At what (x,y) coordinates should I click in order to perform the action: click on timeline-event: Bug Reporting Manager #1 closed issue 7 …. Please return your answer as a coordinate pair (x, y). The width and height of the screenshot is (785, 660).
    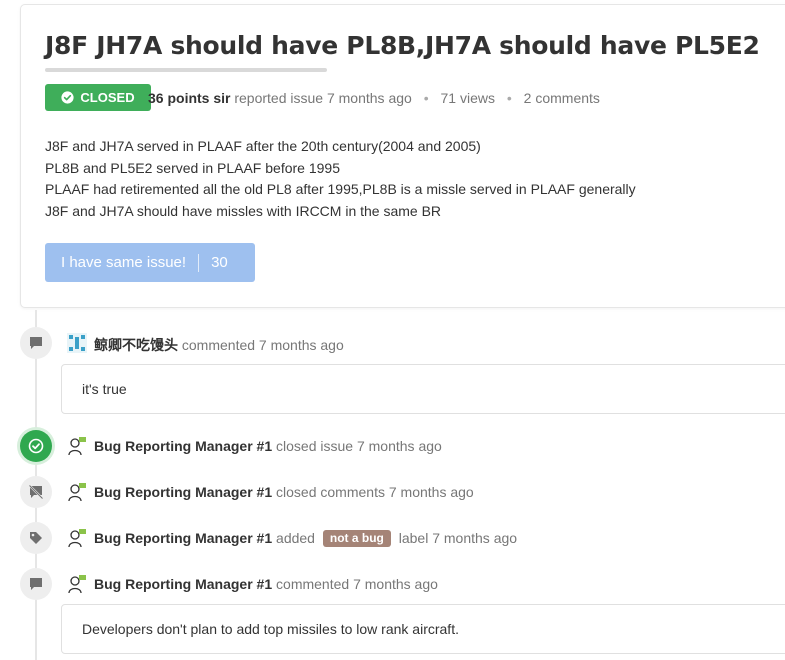
    Looking at the image, I should click on (268, 446).